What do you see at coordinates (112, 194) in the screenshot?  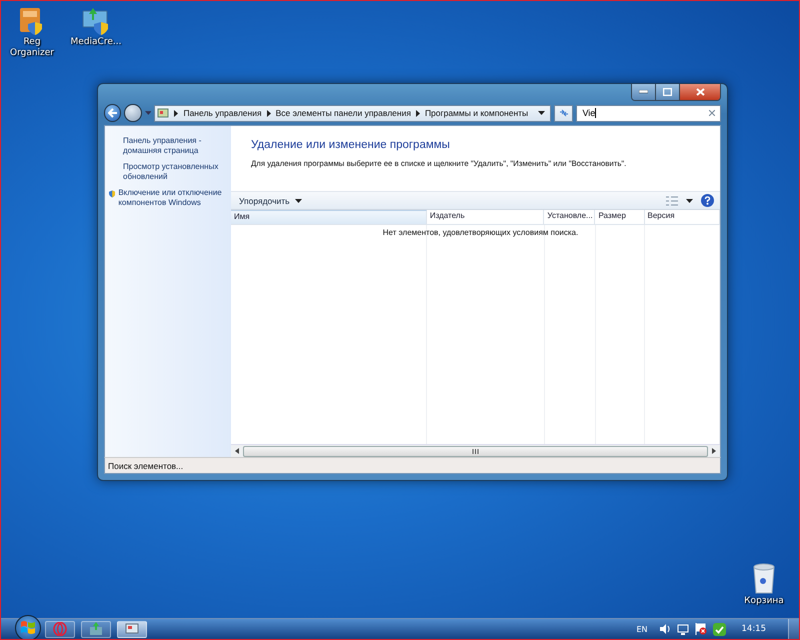 I see `shield-icon` at bounding box center [112, 194].